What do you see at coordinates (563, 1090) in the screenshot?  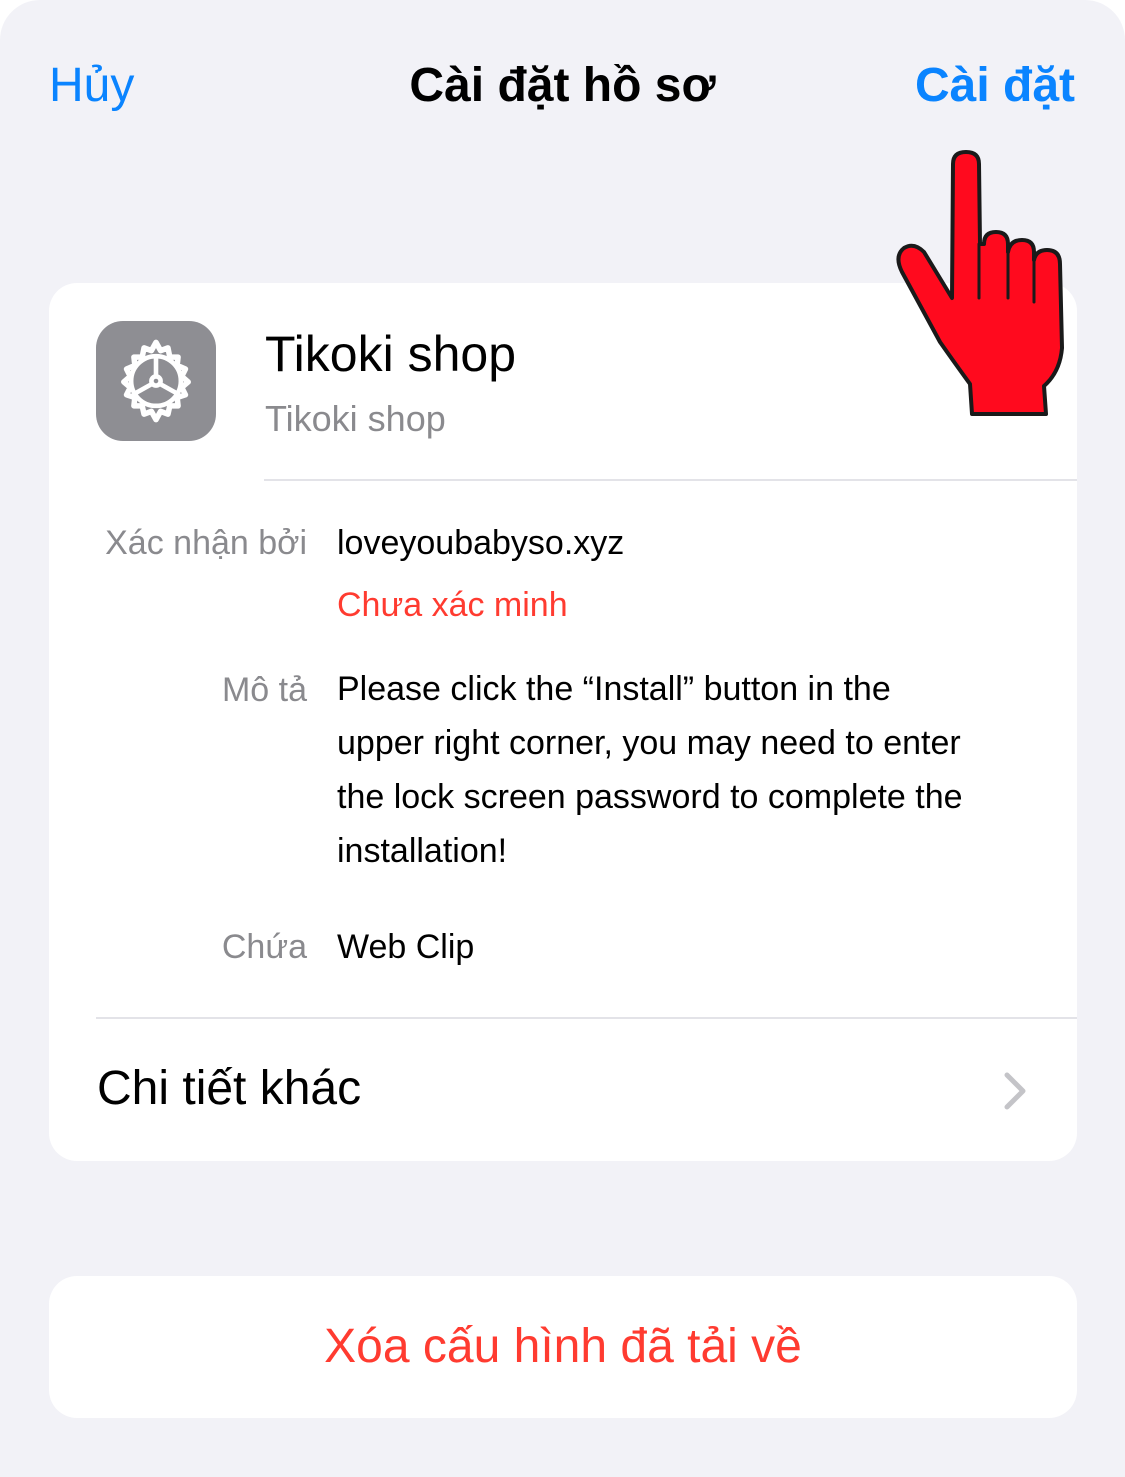 I see `more-details-row: Chi tiết khác` at bounding box center [563, 1090].